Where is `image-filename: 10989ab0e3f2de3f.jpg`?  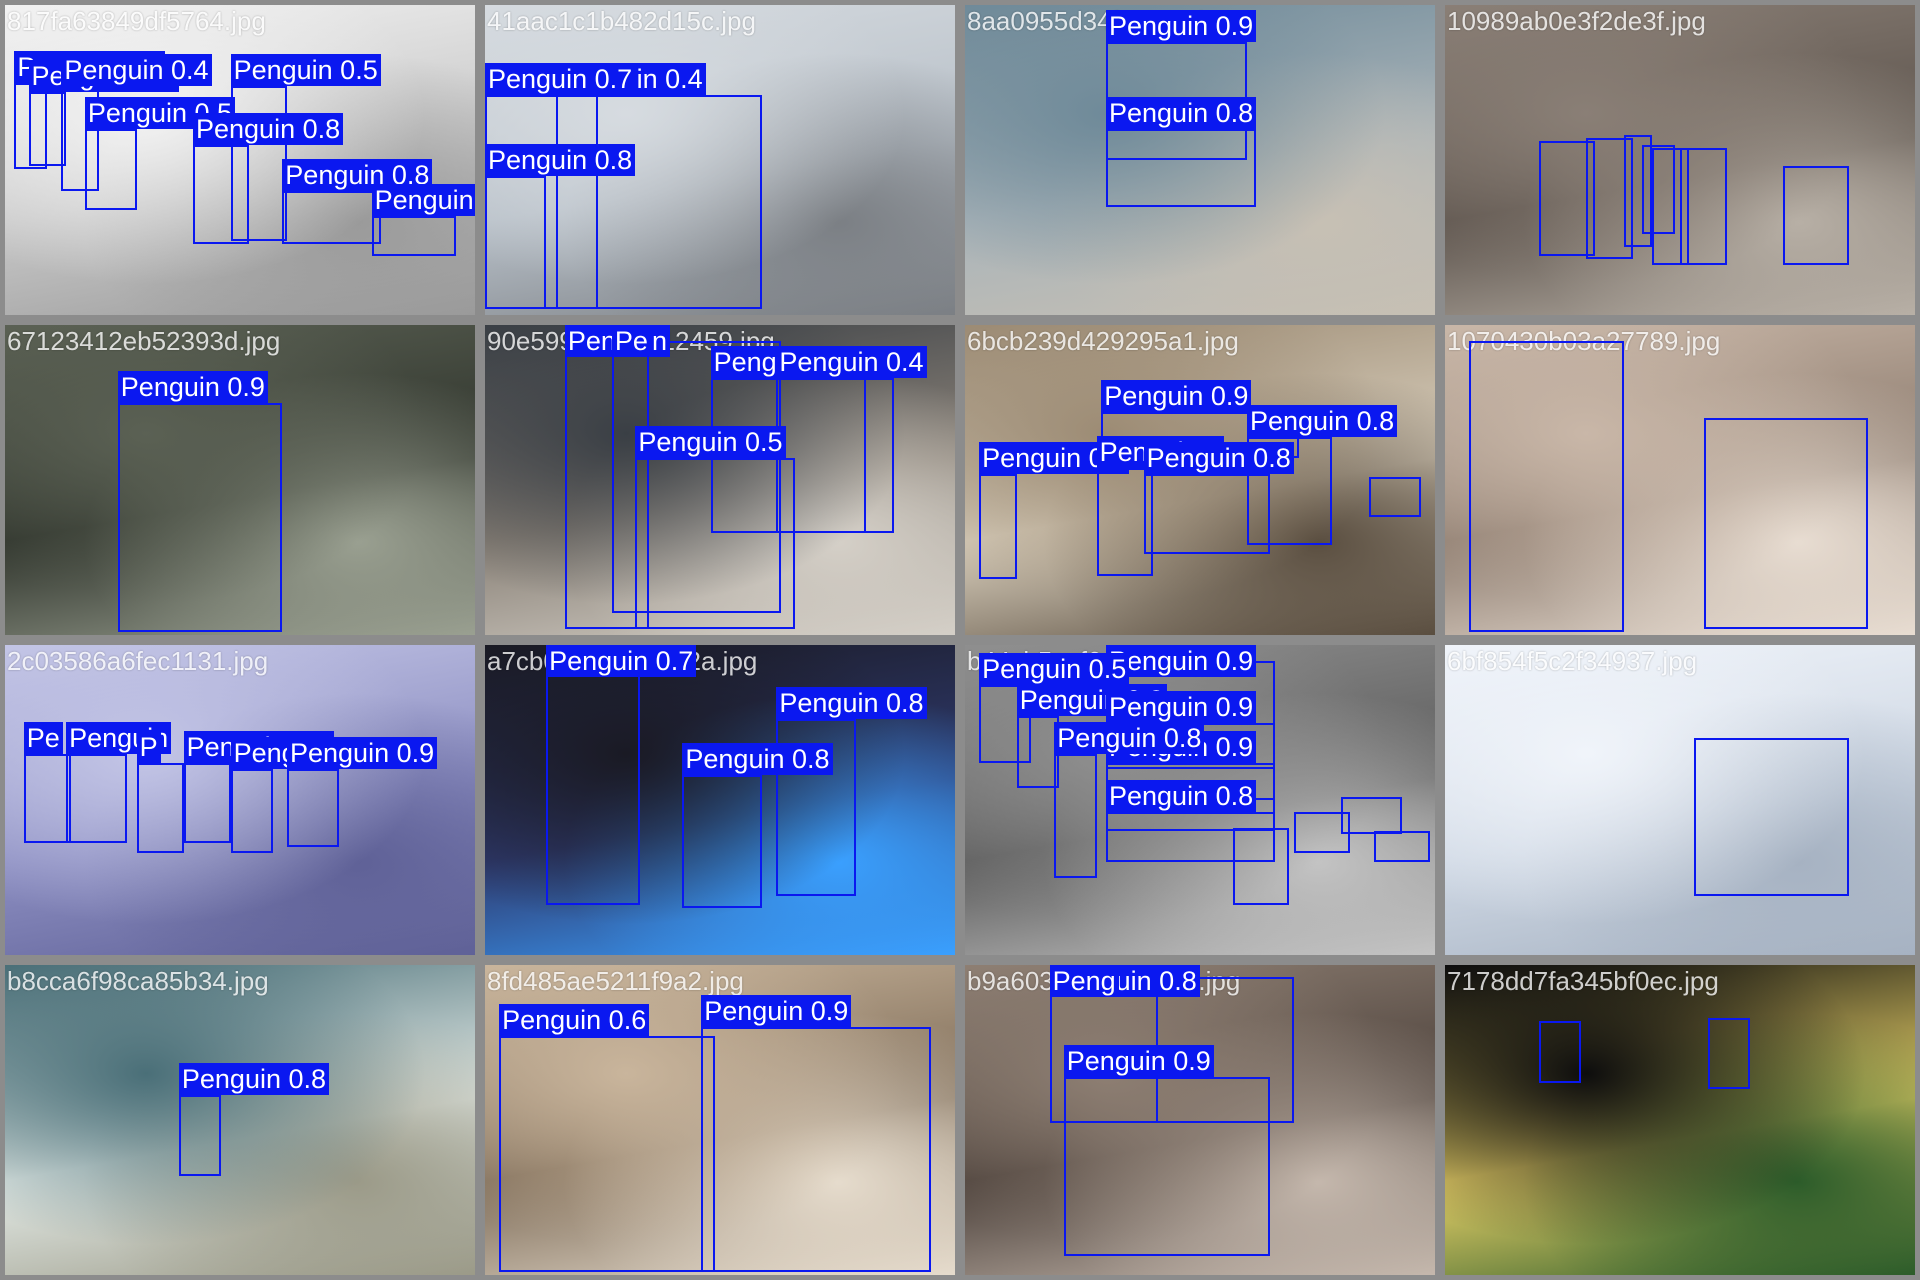
image-filename: 10989ab0e3f2de3f.jpg is located at coordinates (1576, 21).